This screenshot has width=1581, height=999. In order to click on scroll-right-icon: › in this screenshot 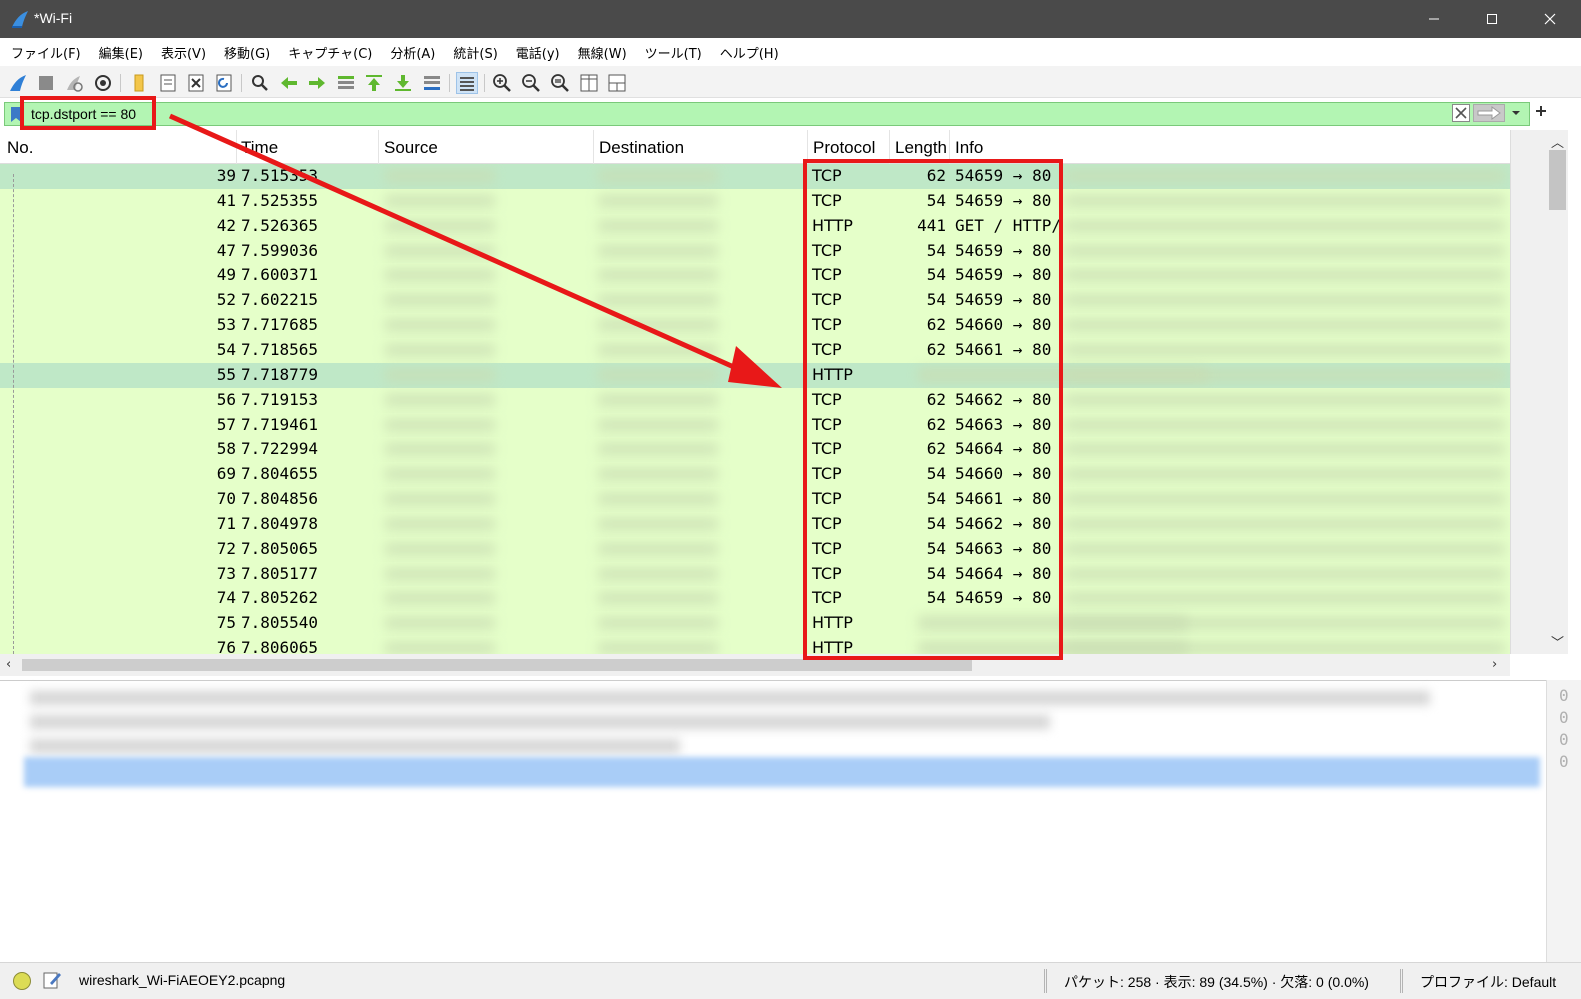, I will do `click(1494, 664)`.